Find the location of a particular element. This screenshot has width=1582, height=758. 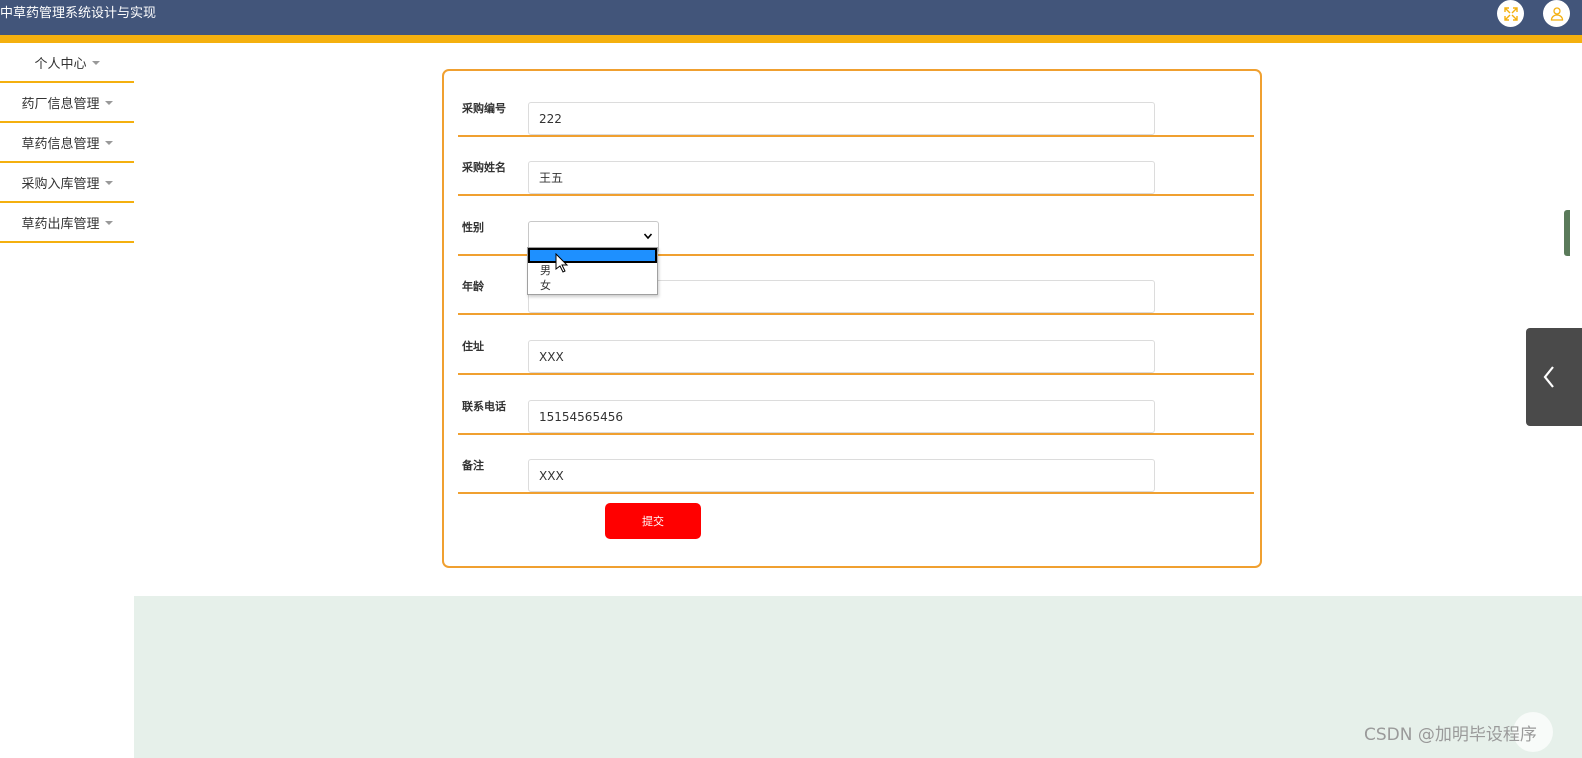

sidebar-item-factory-info: 药厂信息管理 is located at coordinates (67, 103).